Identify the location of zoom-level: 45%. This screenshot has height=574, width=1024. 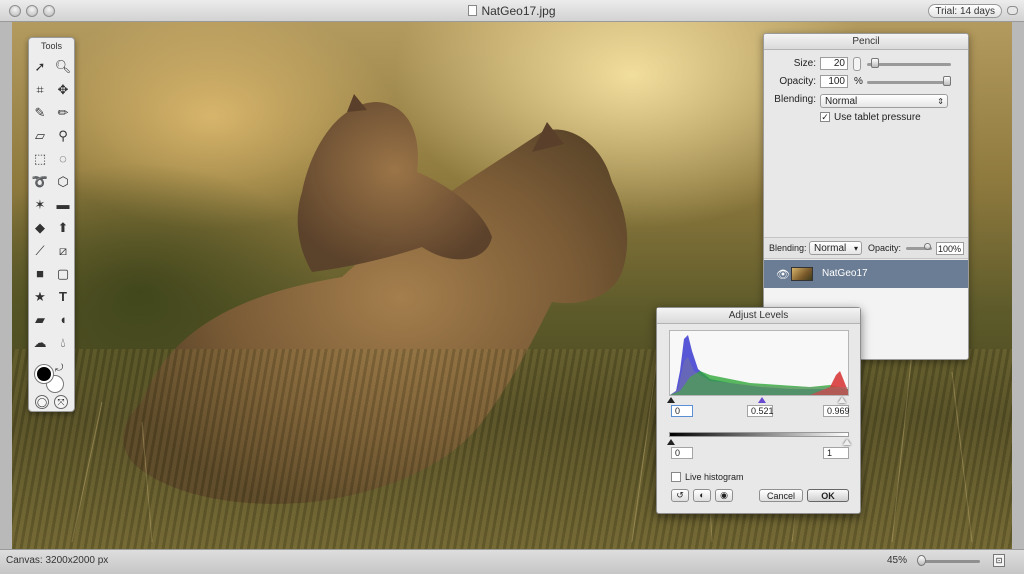
(897, 560).